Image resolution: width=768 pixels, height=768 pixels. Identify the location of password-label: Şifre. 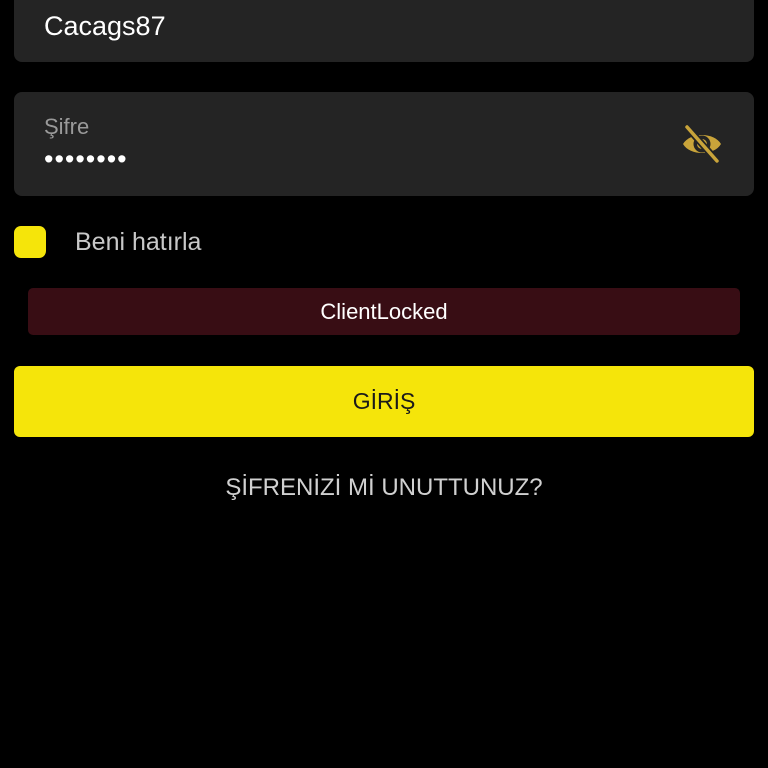
(67, 126).